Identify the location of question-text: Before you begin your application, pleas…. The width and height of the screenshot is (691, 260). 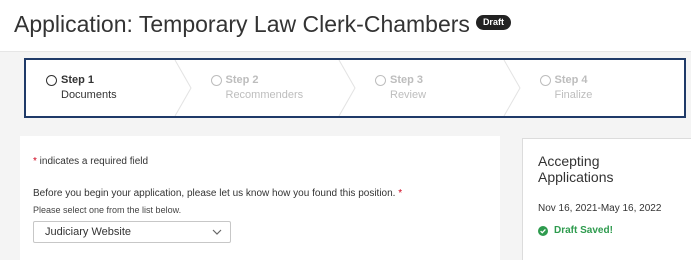
(214, 193).